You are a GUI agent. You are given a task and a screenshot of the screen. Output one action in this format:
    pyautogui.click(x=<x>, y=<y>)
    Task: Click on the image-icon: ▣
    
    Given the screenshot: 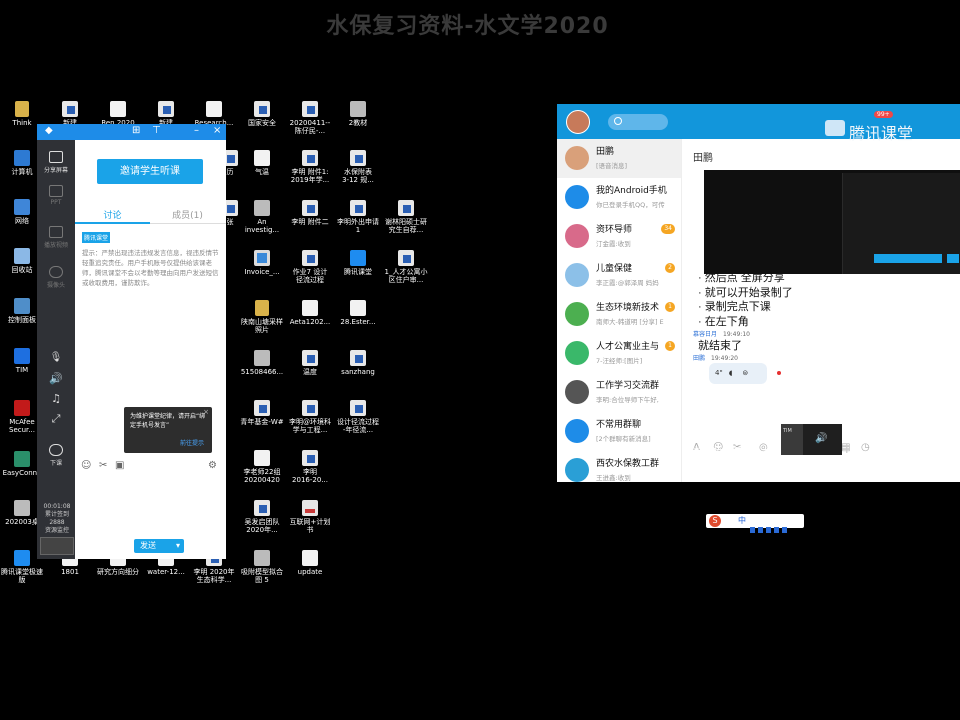 What is the action you would take?
    pyautogui.click(x=119, y=465)
    